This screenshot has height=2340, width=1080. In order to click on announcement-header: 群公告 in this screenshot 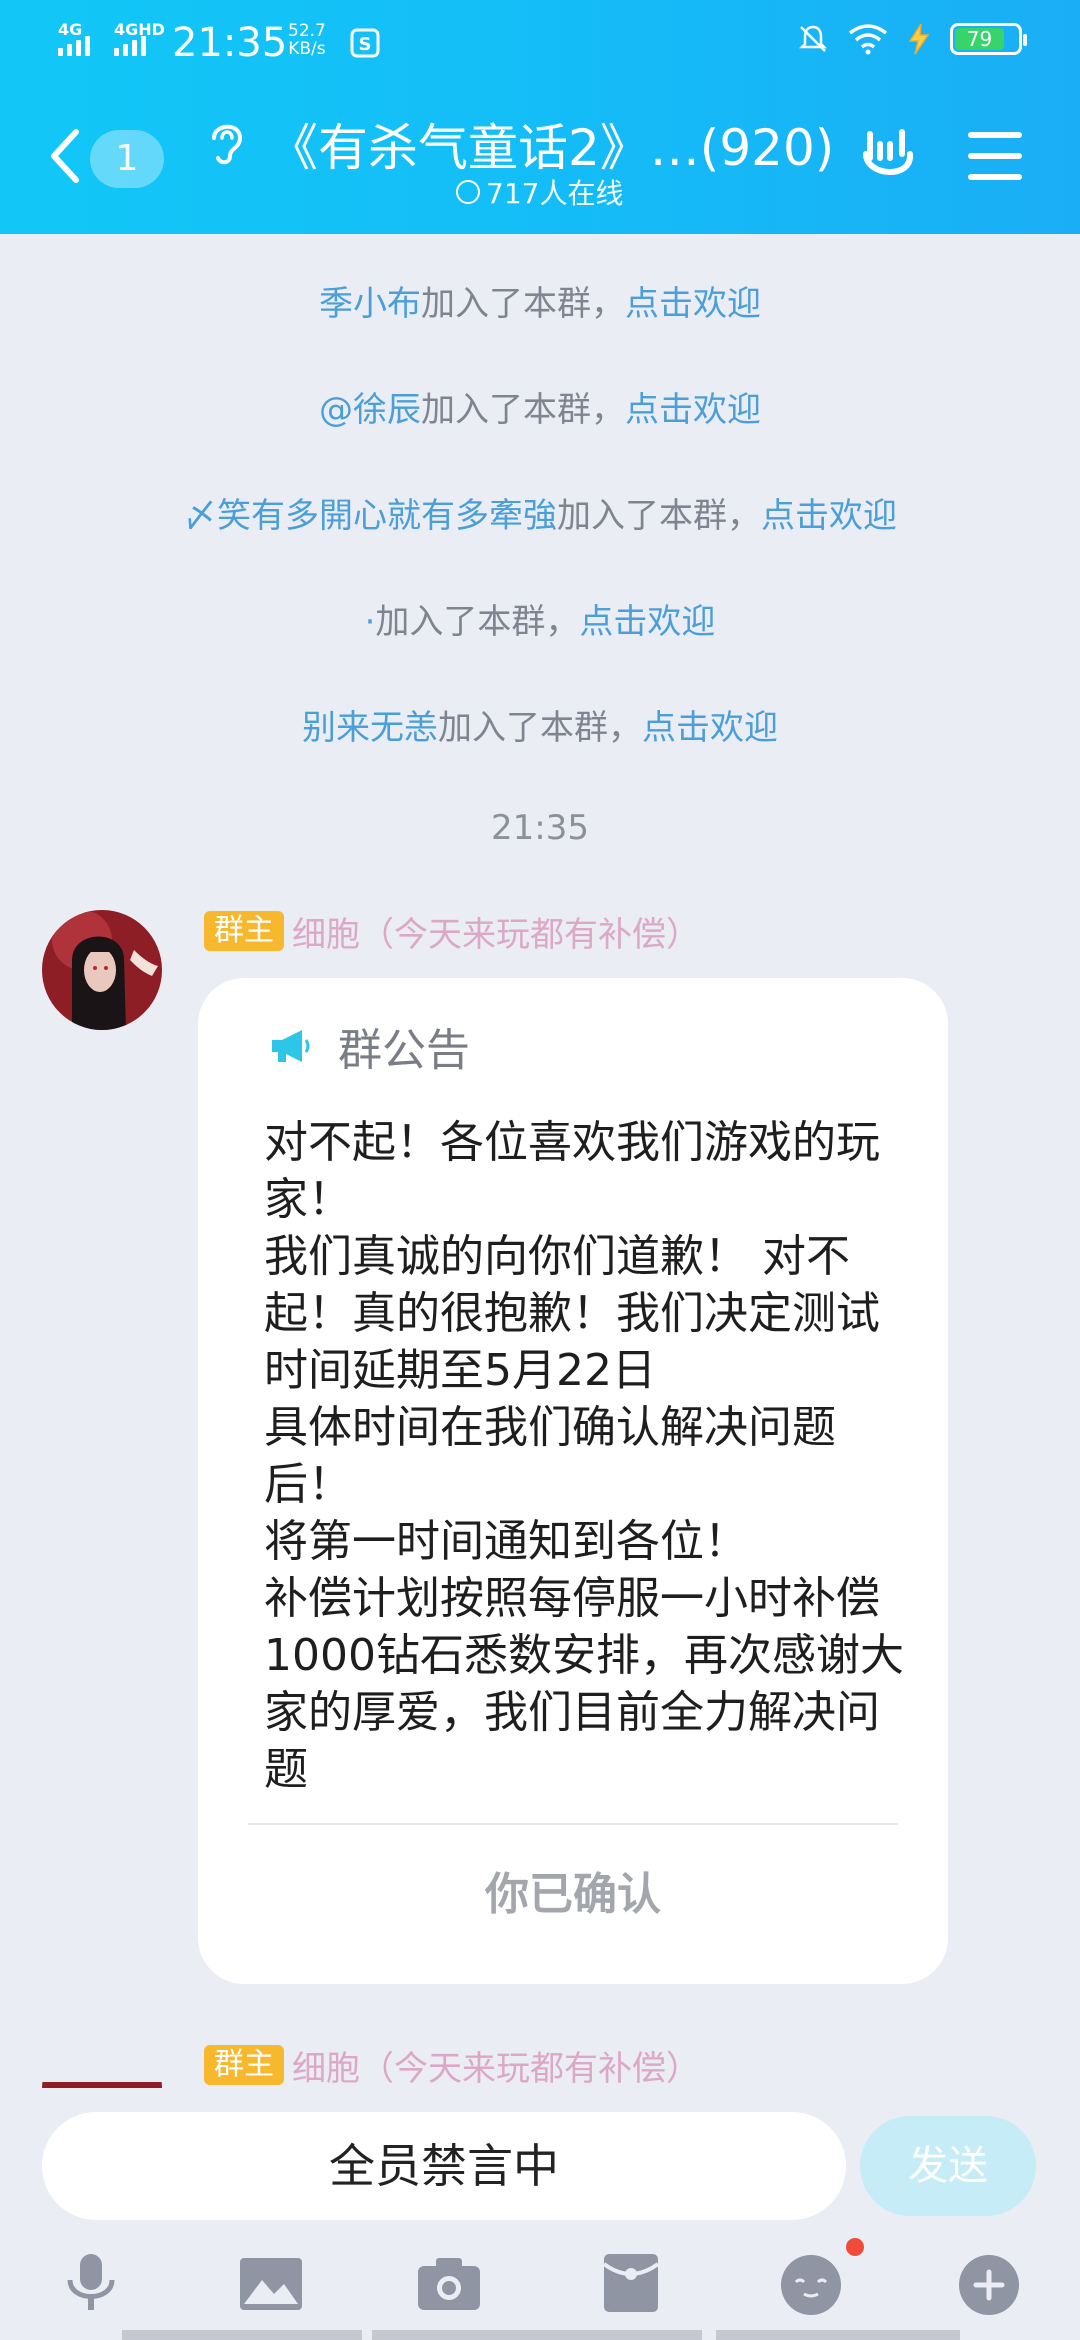, I will do `click(369, 1046)`.